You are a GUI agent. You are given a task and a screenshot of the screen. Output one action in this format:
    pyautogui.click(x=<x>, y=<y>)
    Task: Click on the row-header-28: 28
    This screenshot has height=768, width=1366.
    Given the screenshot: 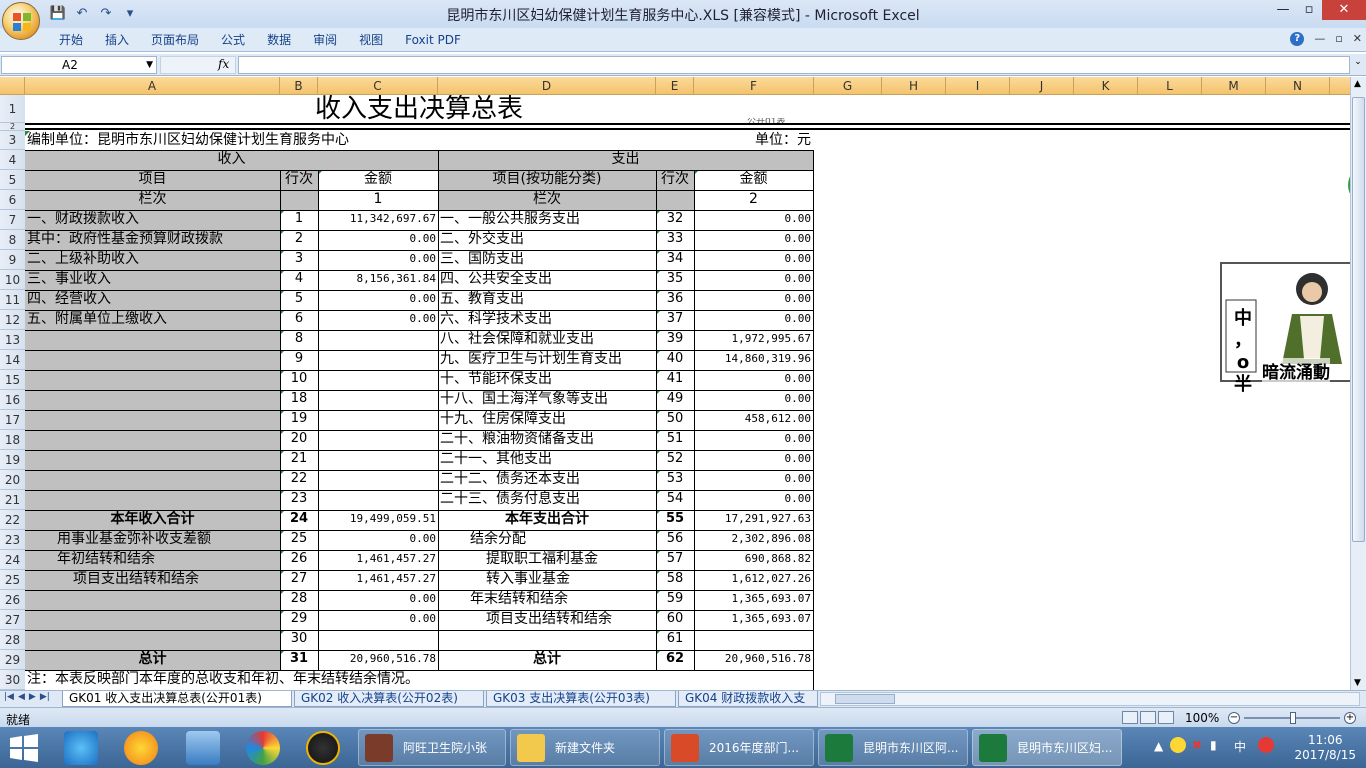 What is the action you would take?
    pyautogui.click(x=12, y=640)
    